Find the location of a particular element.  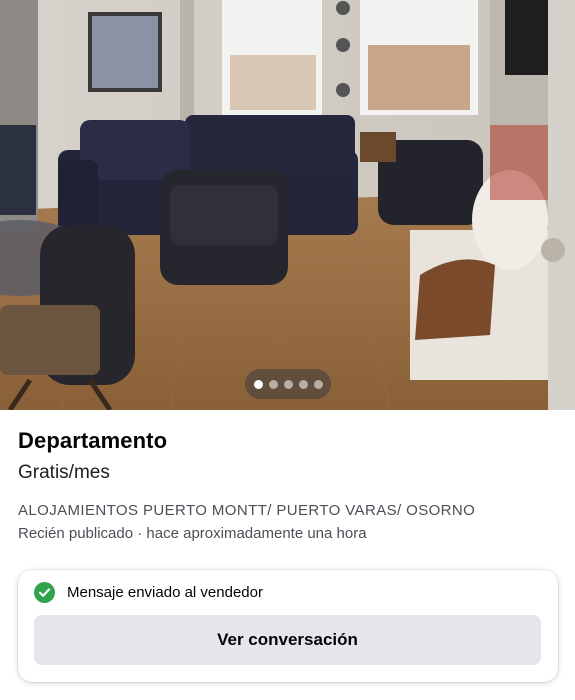

carousel-indicator is located at coordinates (288, 384).